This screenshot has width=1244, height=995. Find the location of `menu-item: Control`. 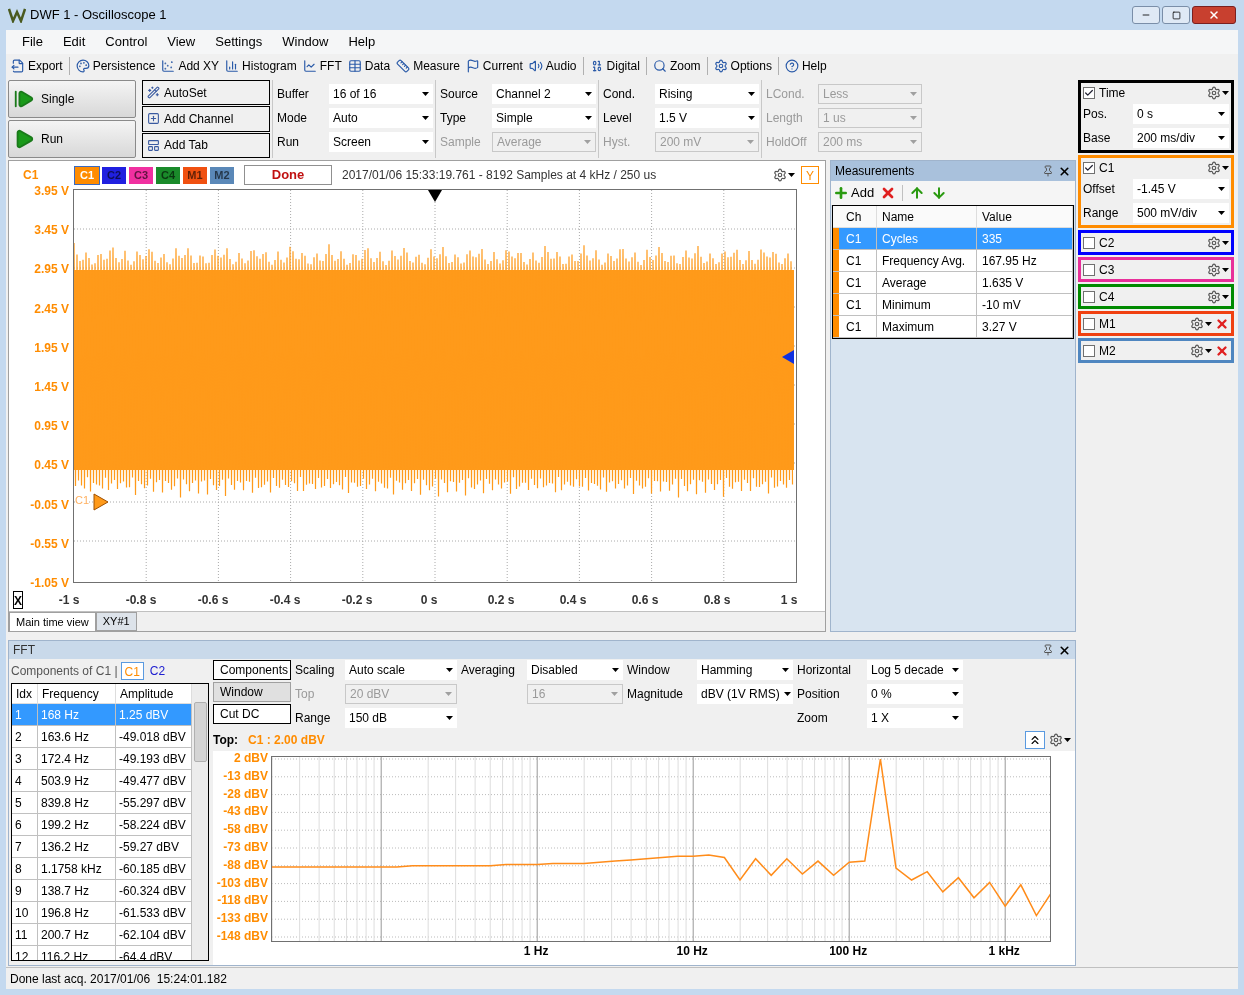

menu-item: Control is located at coordinates (126, 42).